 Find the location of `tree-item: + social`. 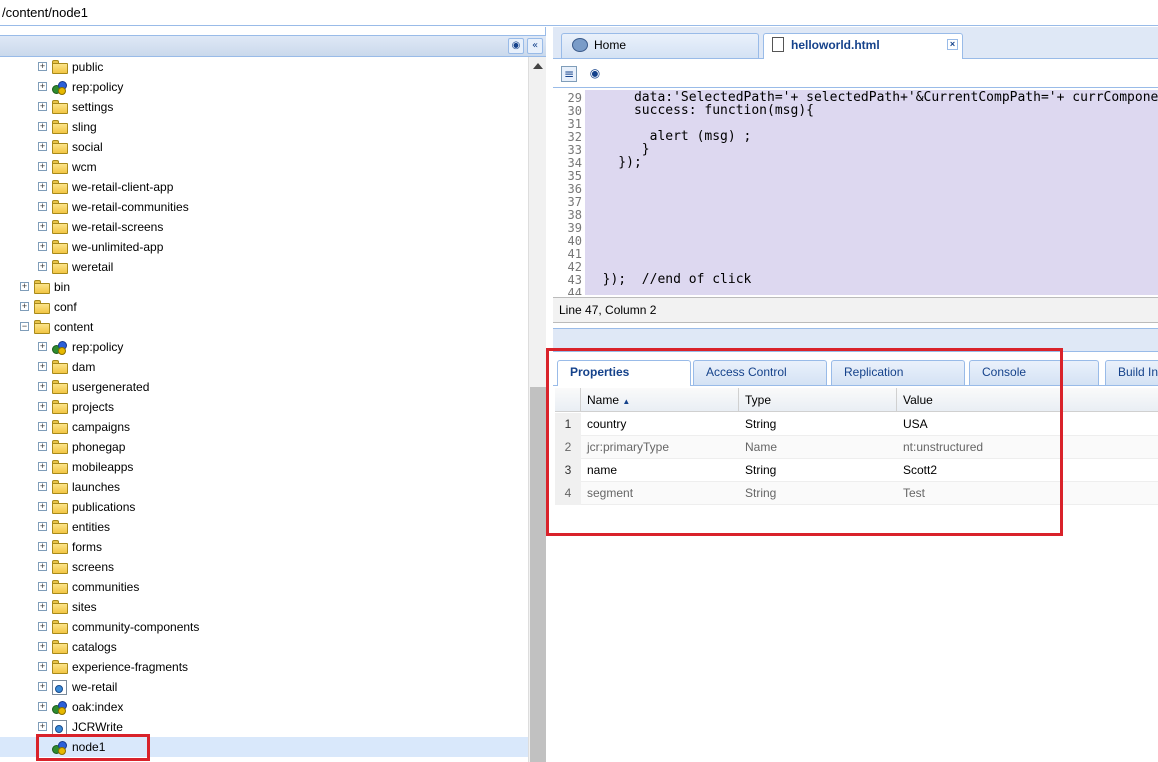

tree-item: + social is located at coordinates (264, 147).